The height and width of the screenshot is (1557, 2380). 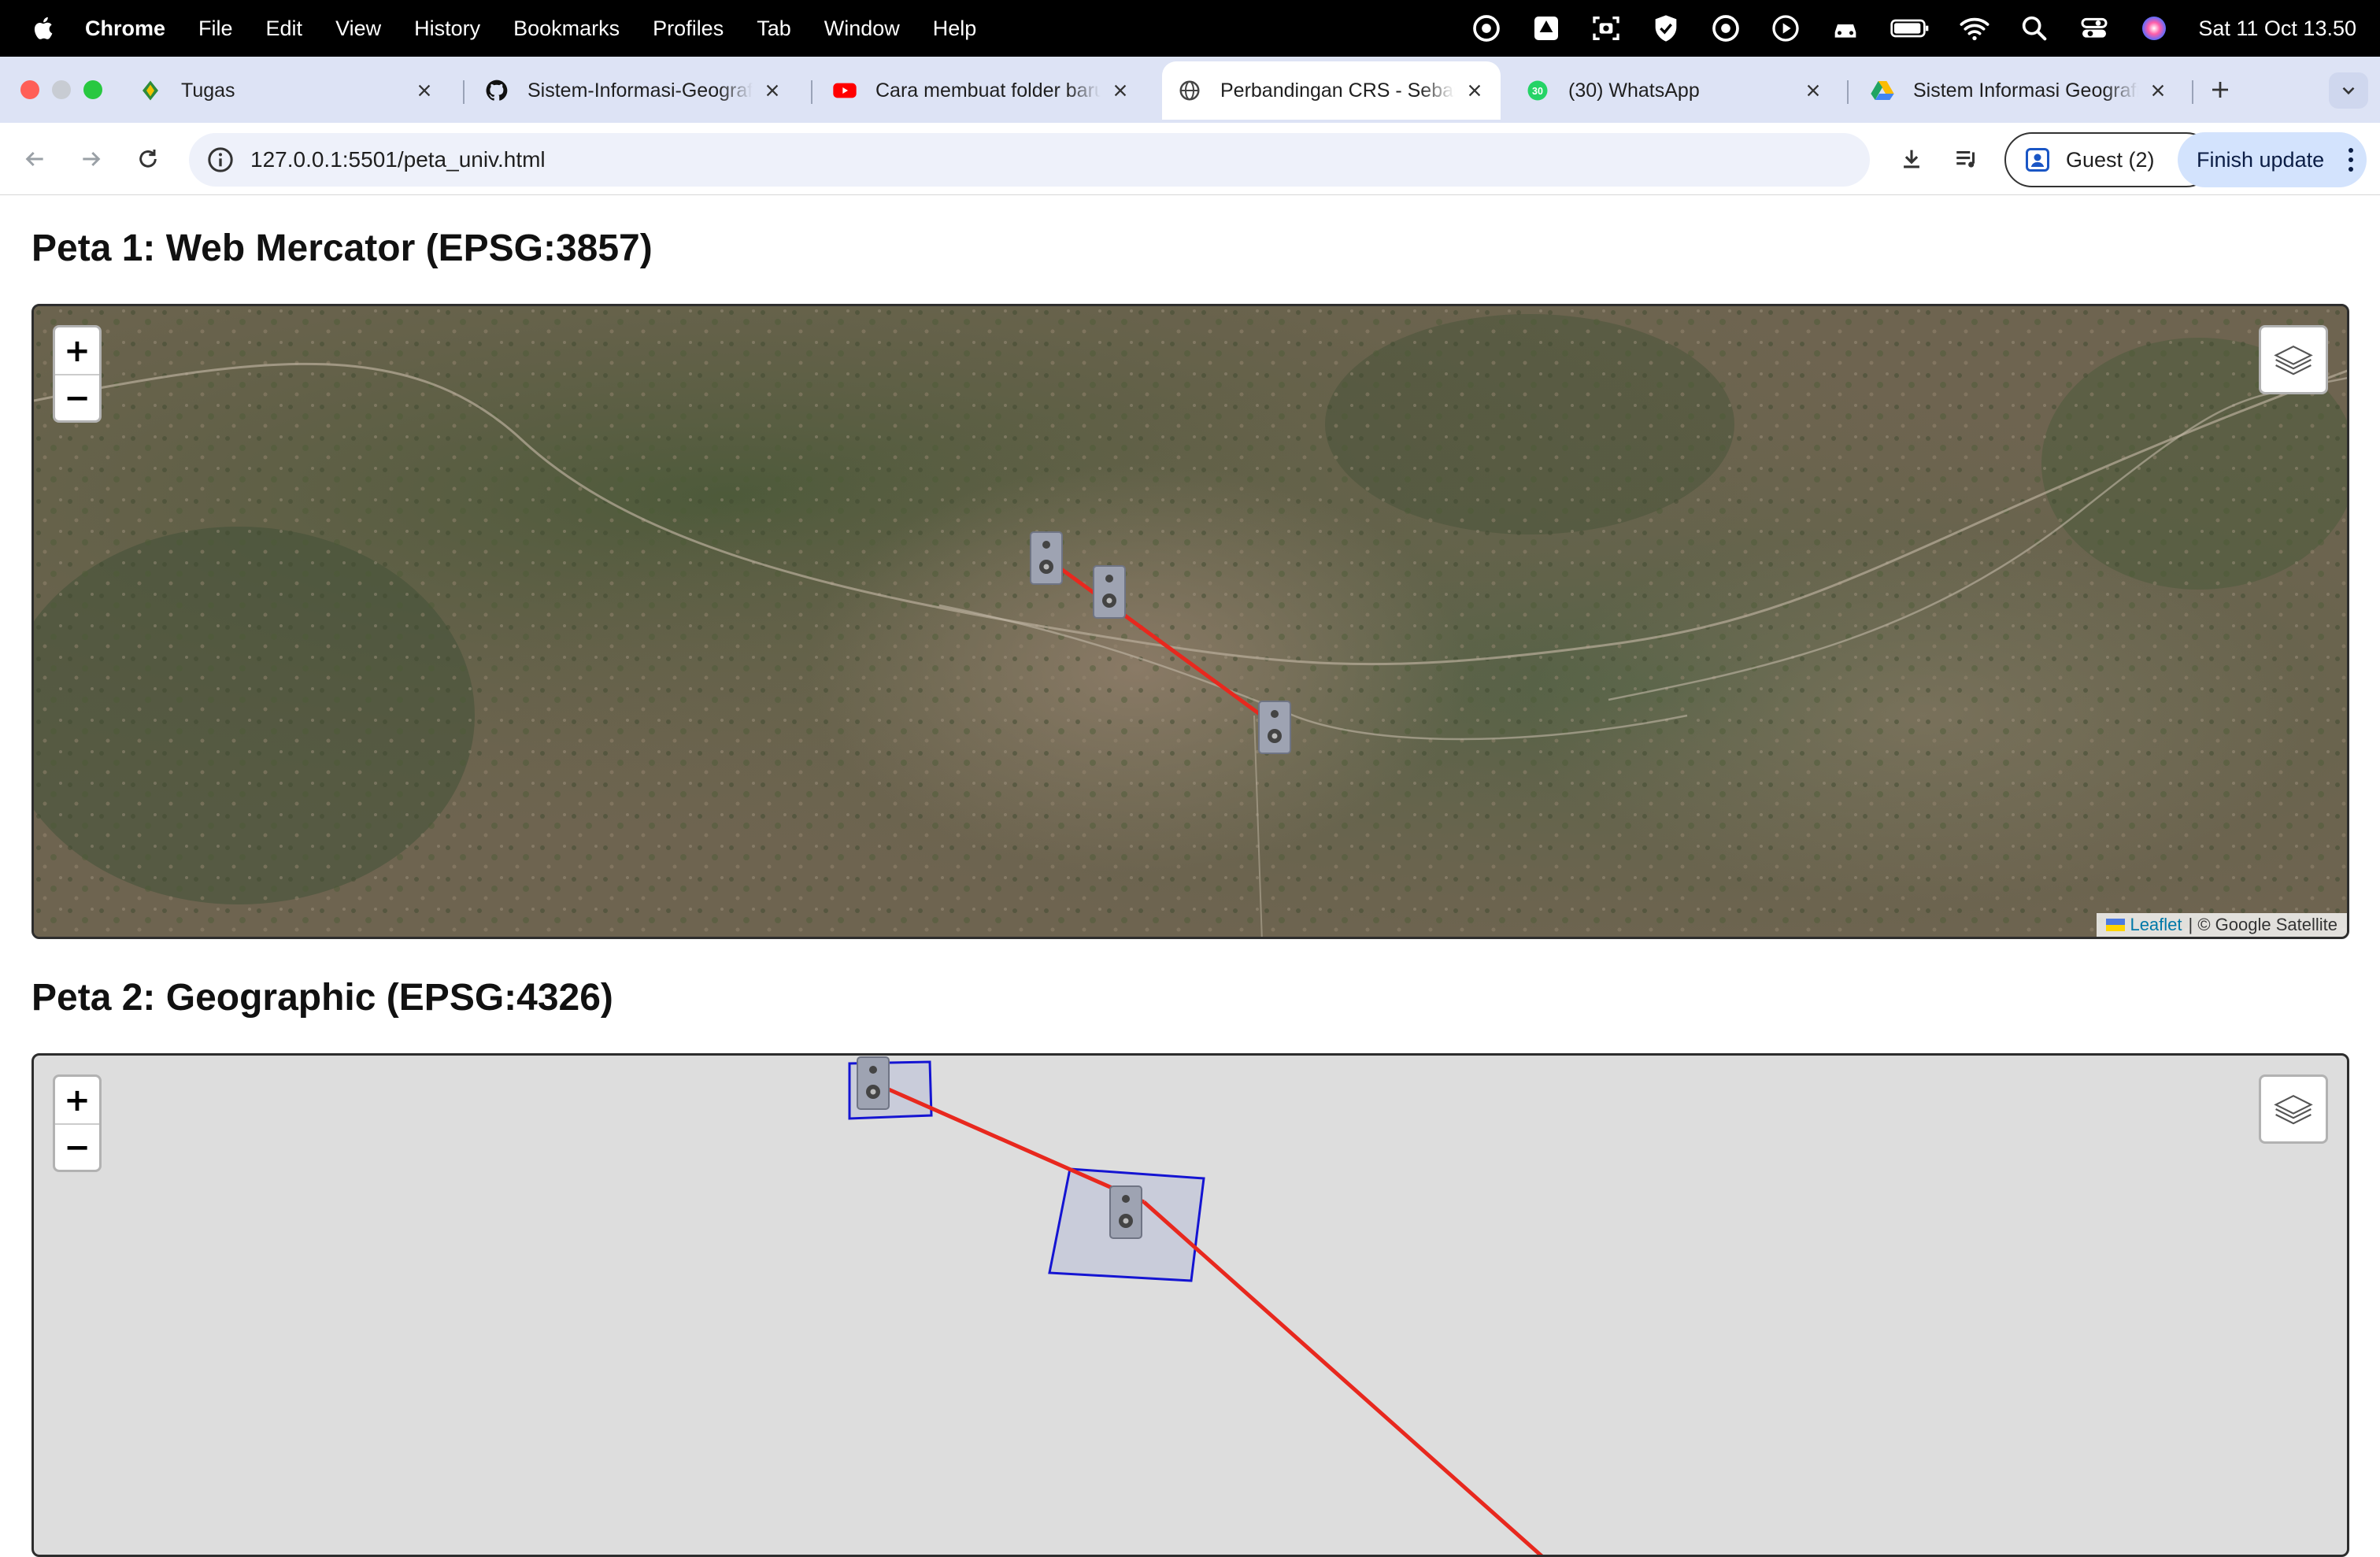 What do you see at coordinates (955, 29) in the screenshot?
I see `menu-help: Help` at bounding box center [955, 29].